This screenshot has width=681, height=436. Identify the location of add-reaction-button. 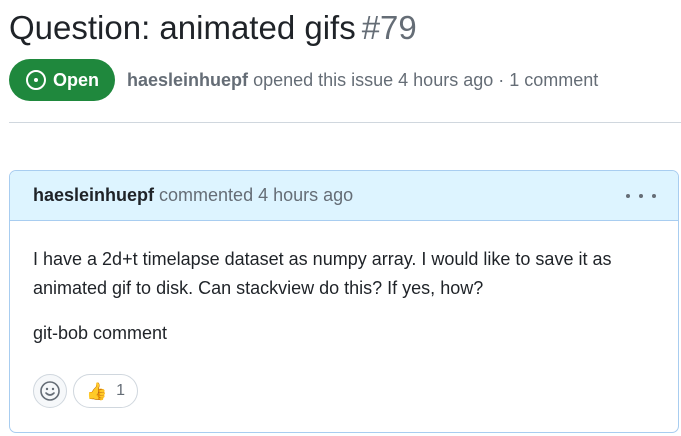
(50, 391).